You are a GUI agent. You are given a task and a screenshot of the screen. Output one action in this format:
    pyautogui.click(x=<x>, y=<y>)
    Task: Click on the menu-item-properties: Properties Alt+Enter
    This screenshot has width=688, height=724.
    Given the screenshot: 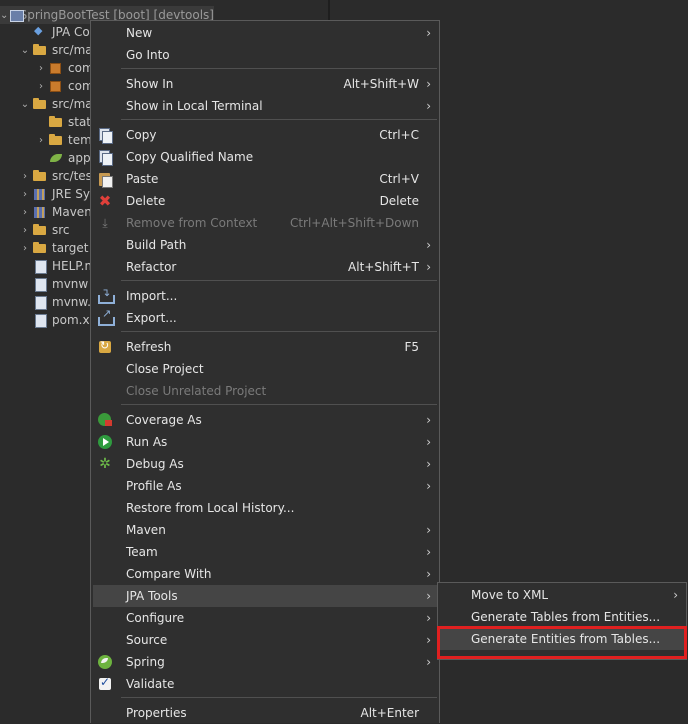 What is the action you would take?
    pyautogui.click(x=265, y=713)
    